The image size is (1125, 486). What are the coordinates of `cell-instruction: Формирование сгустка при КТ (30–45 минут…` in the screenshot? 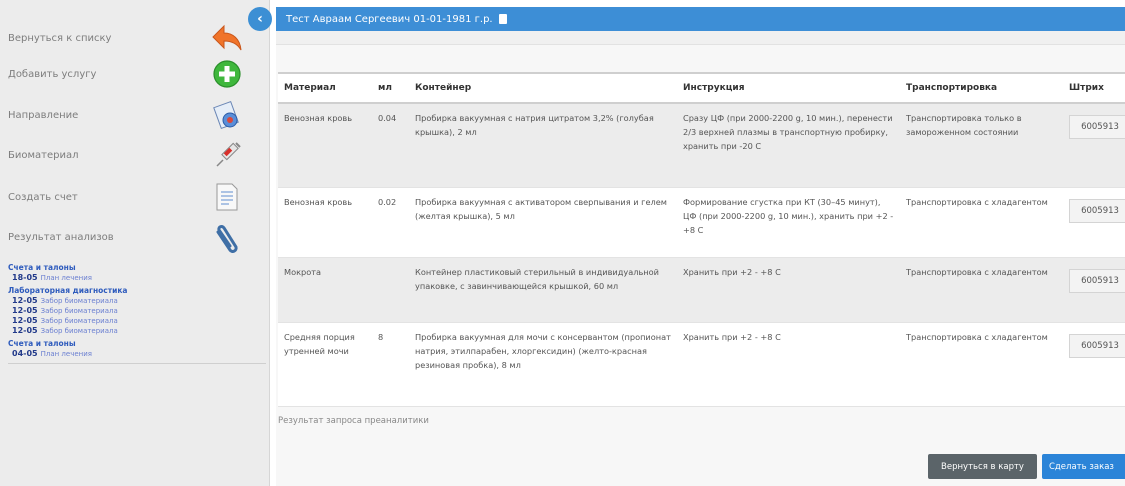 It's located at (788, 222).